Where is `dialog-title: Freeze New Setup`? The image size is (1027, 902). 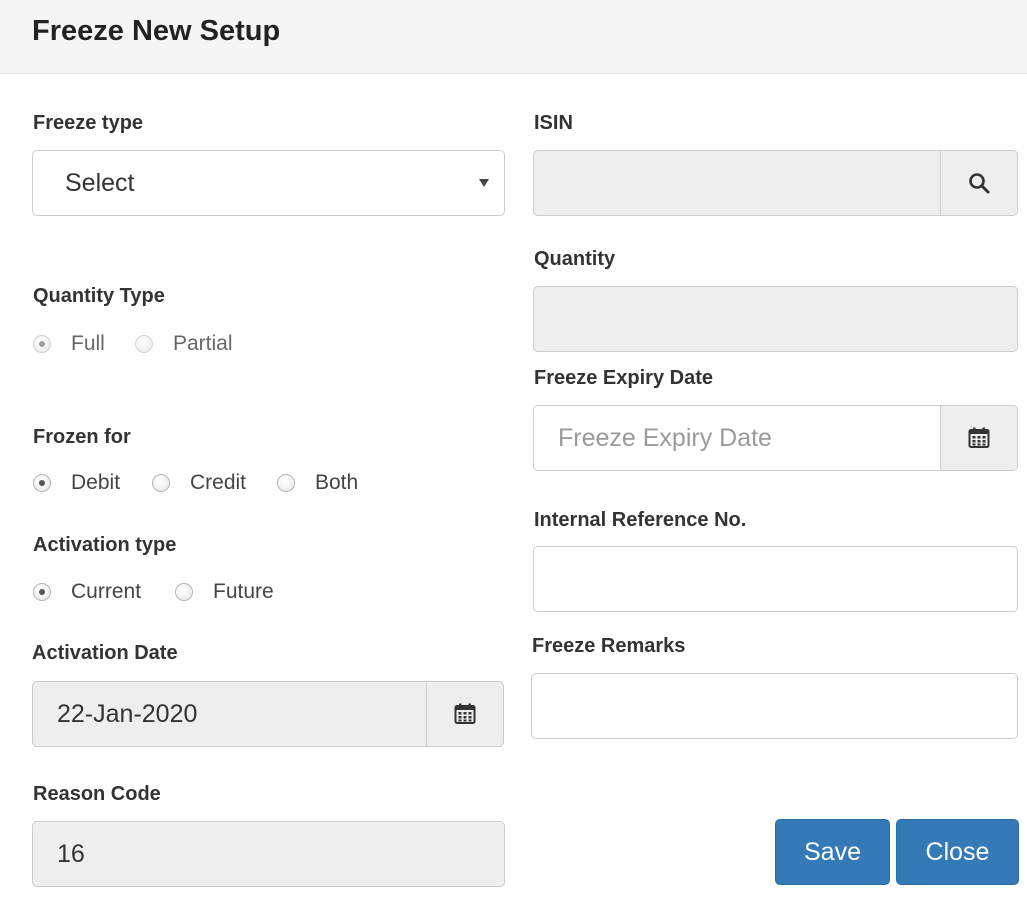
dialog-title: Freeze New Setup is located at coordinates (156, 31).